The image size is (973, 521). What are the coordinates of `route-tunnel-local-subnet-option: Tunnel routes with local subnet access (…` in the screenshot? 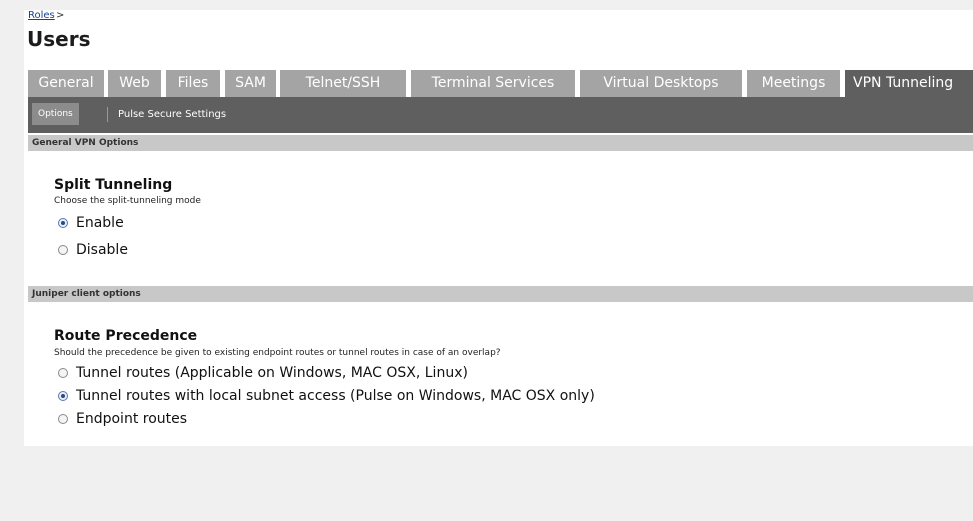 It's located at (326, 396).